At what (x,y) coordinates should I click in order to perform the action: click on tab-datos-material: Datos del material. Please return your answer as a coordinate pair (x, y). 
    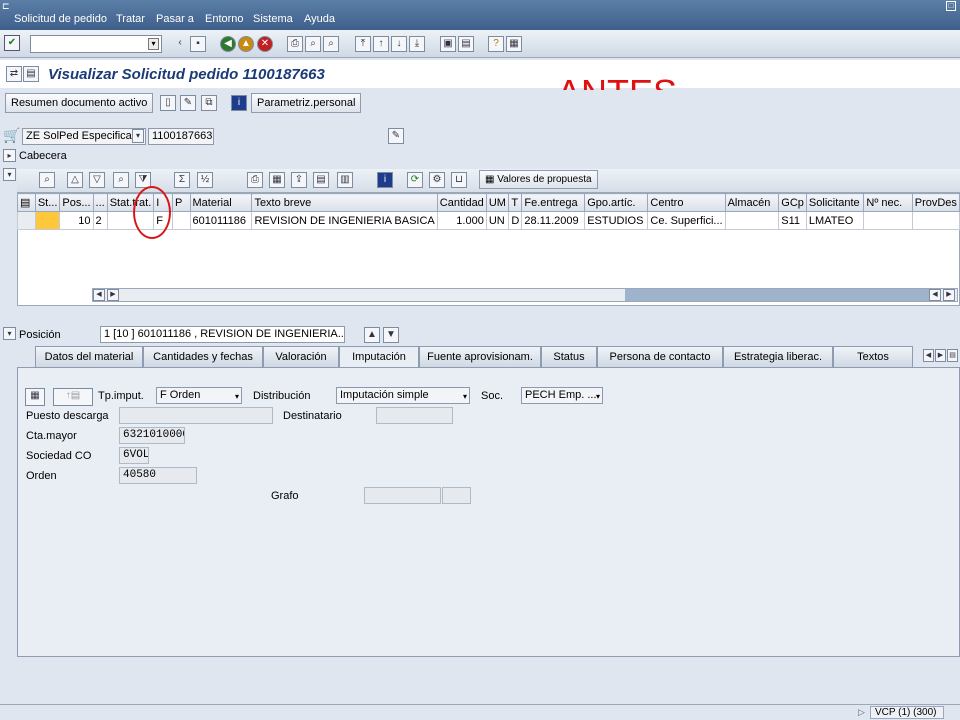
    Looking at the image, I should click on (89, 356).